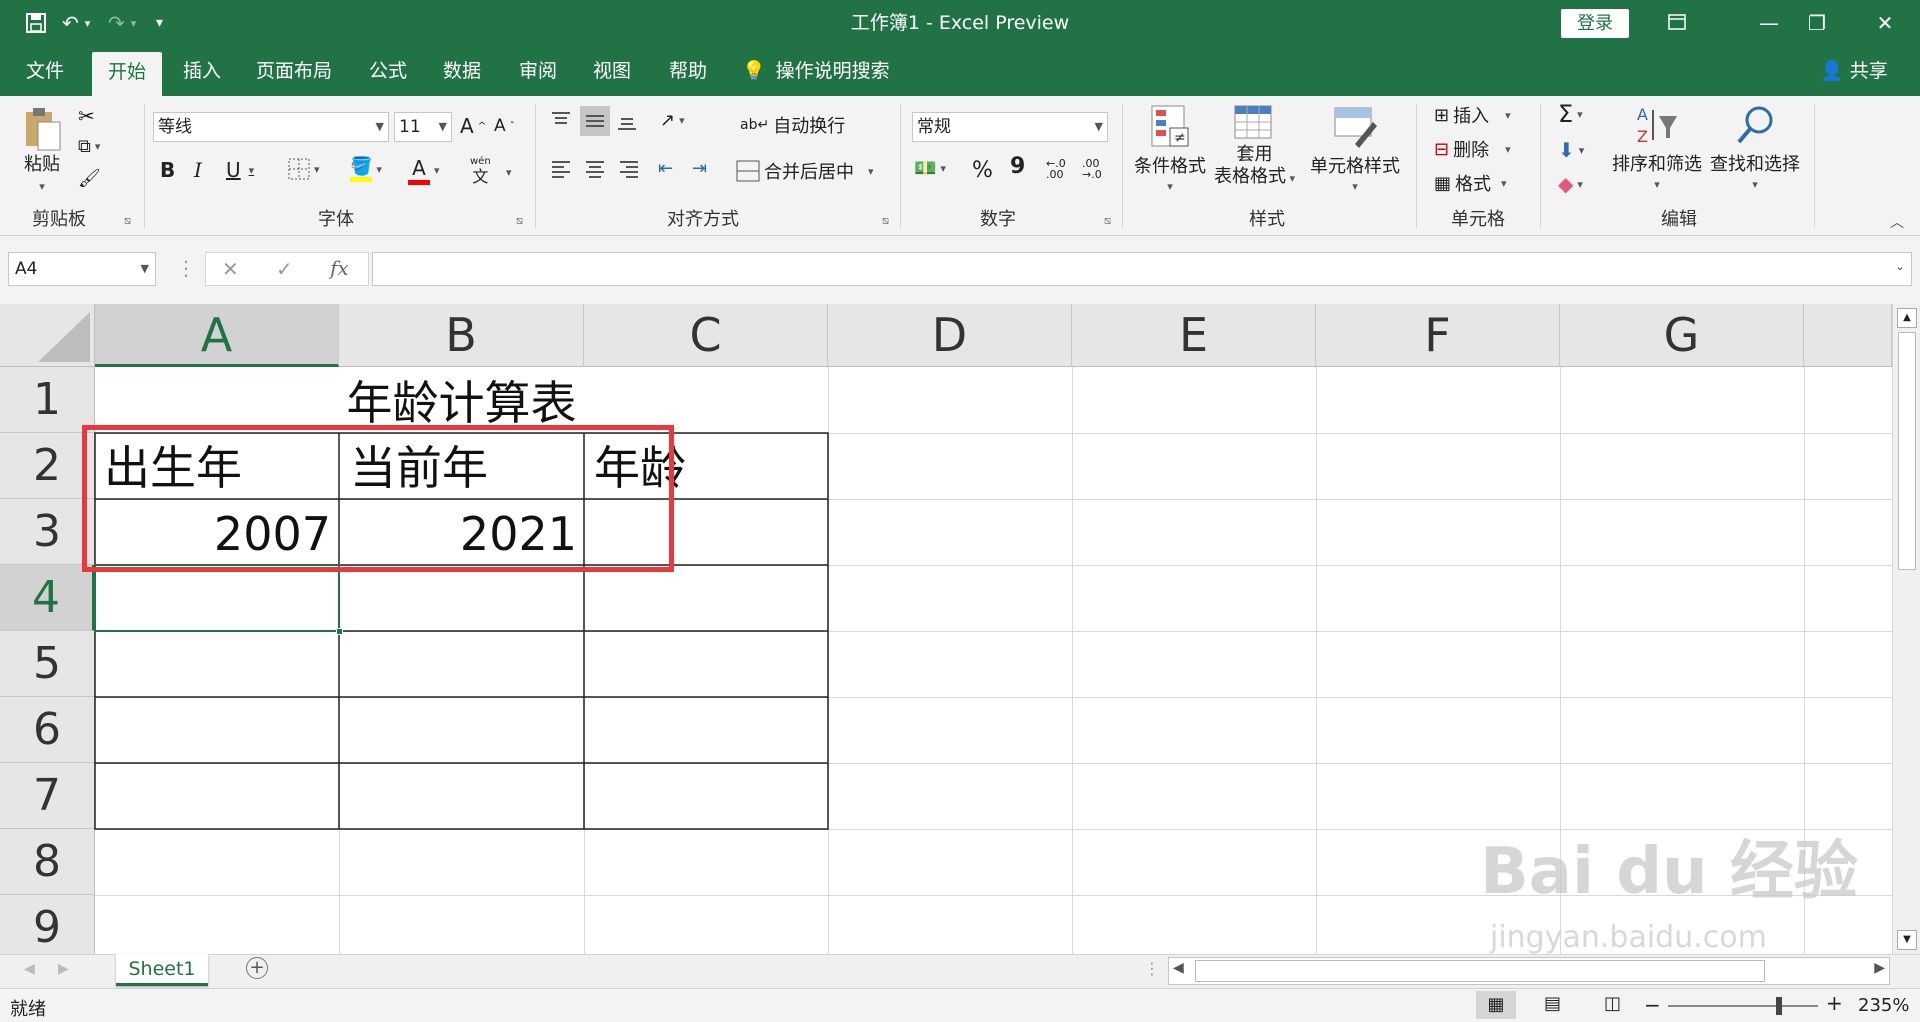  I want to click on cancel-icon: ✕, so click(230, 269).